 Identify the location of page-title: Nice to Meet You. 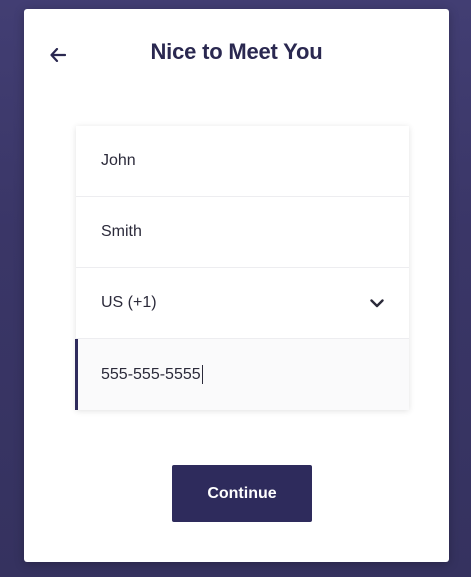
(236, 51).